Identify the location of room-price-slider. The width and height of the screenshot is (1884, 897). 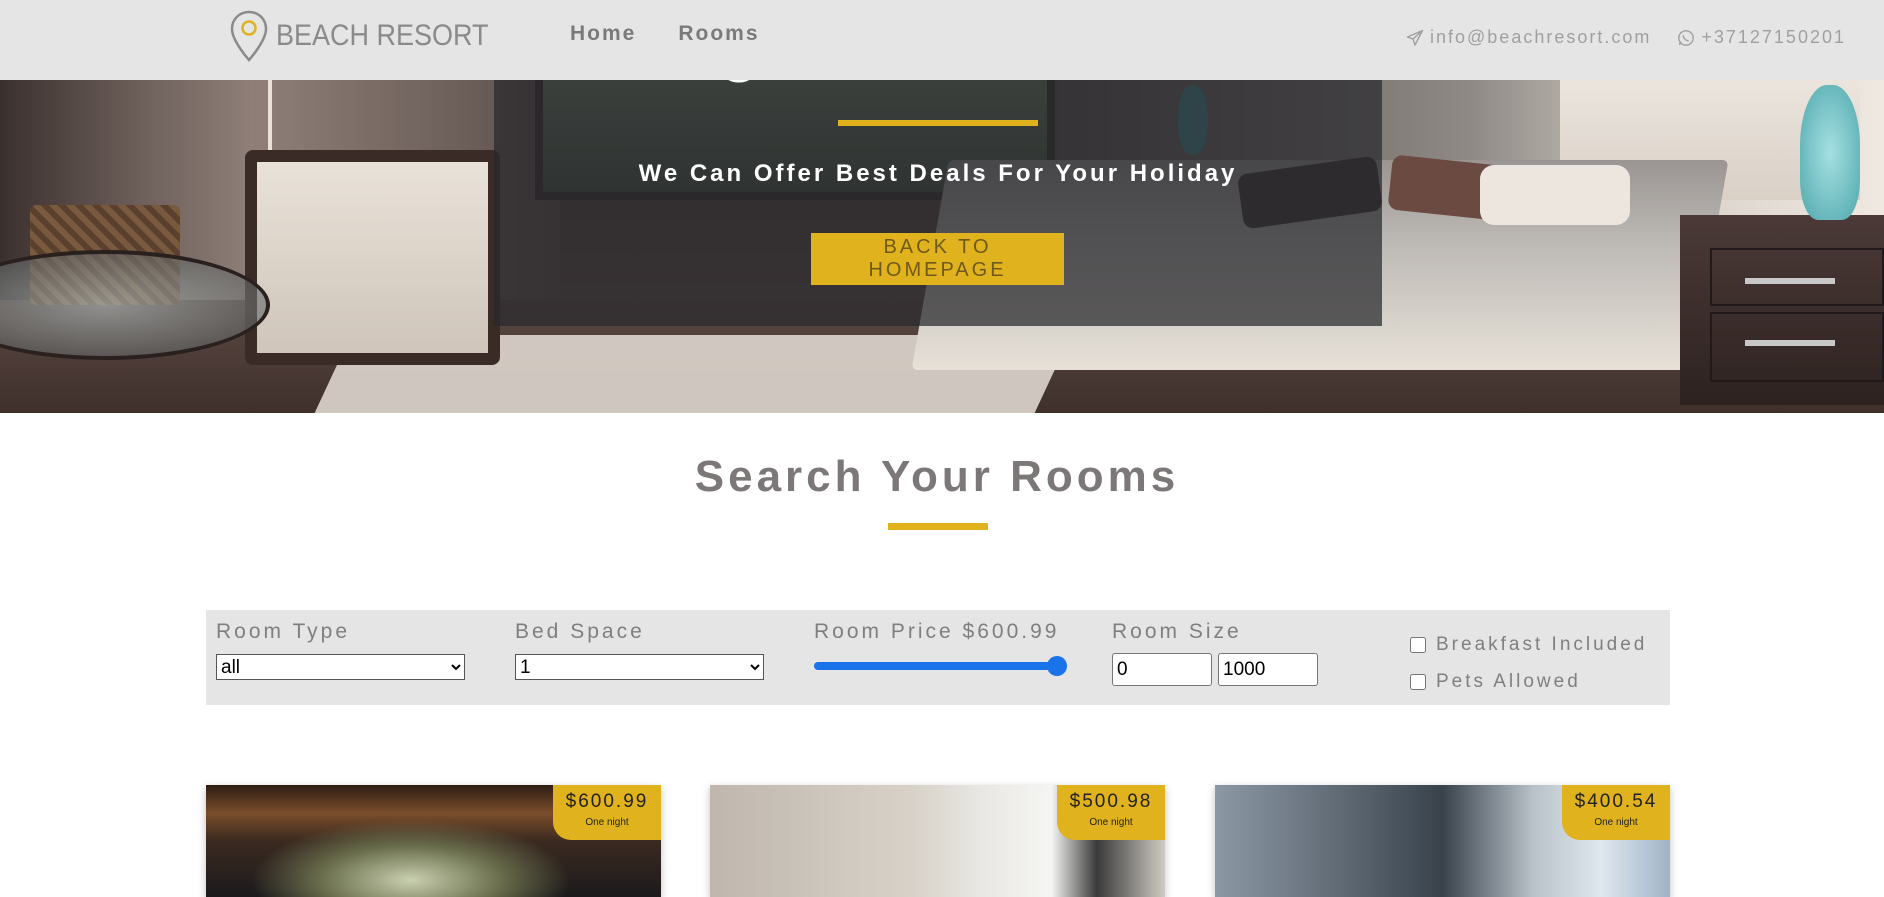
(940, 666).